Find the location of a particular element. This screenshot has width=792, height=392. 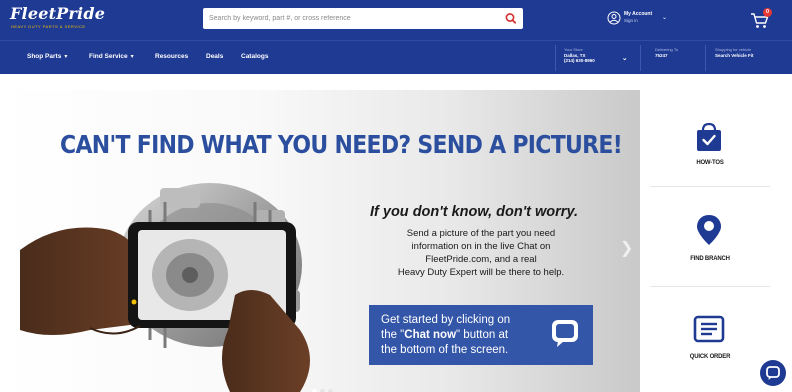

delivering-label: Delivering To is located at coordinates (667, 49).